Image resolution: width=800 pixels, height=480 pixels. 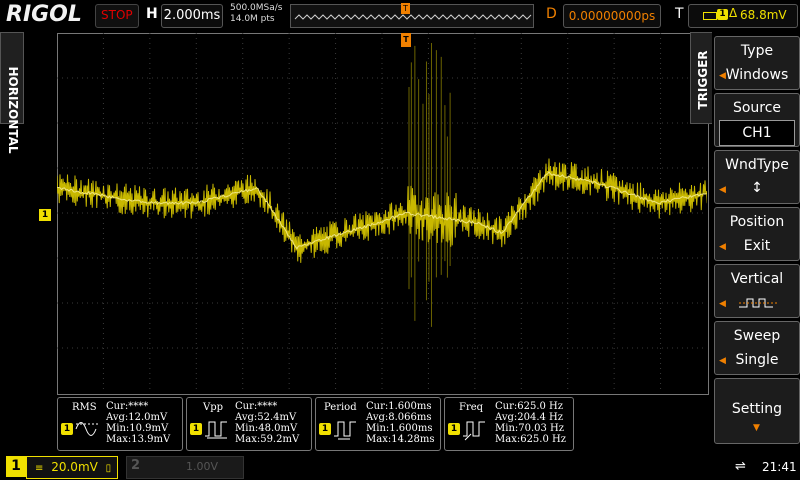 I want to click on memory-overview, so click(x=412, y=16).